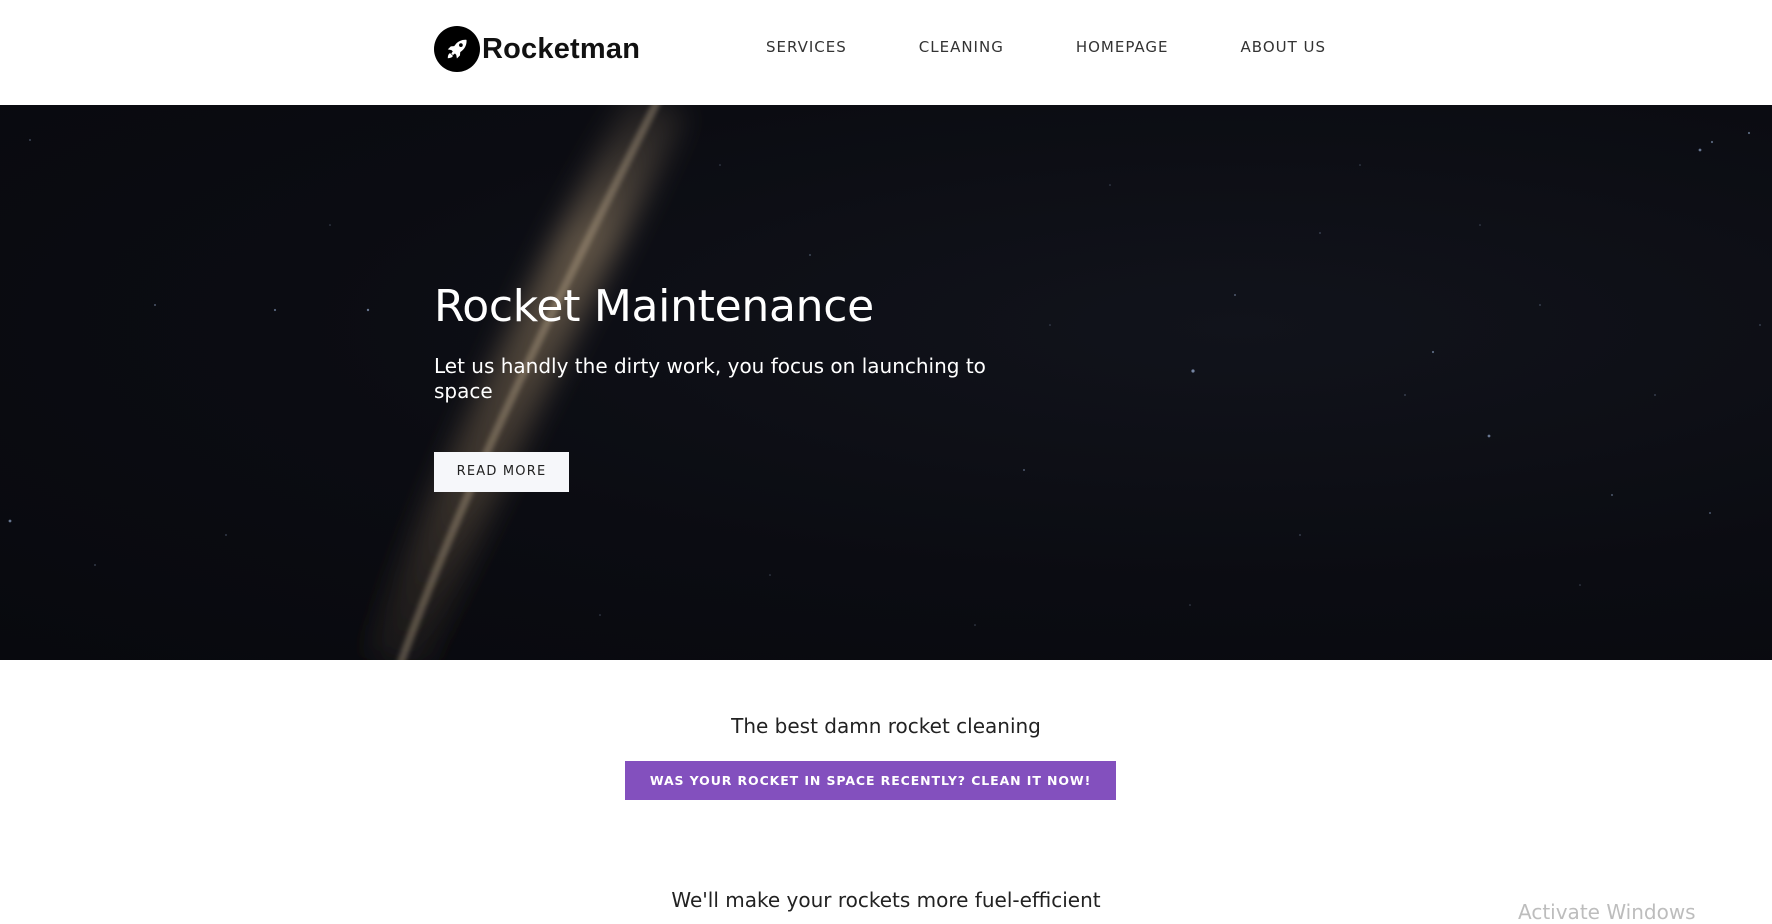  I want to click on activate-windows-watermark: Activate Windows, so click(1607, 912).